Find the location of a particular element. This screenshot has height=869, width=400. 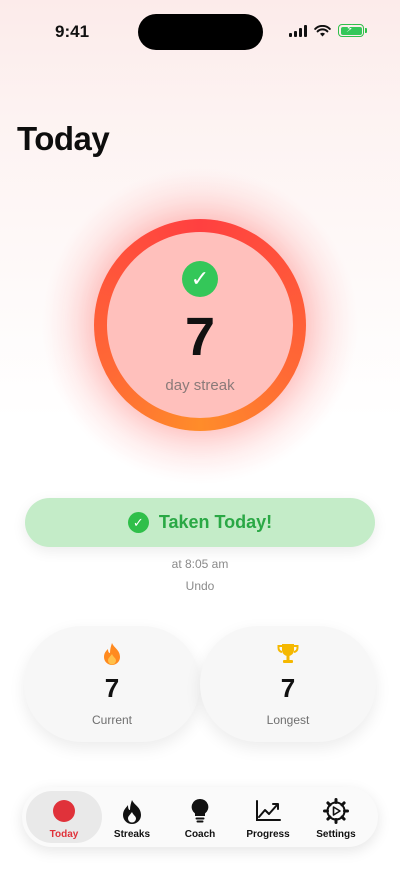

status-time: 9:41 is located at coordinates (72, 31).